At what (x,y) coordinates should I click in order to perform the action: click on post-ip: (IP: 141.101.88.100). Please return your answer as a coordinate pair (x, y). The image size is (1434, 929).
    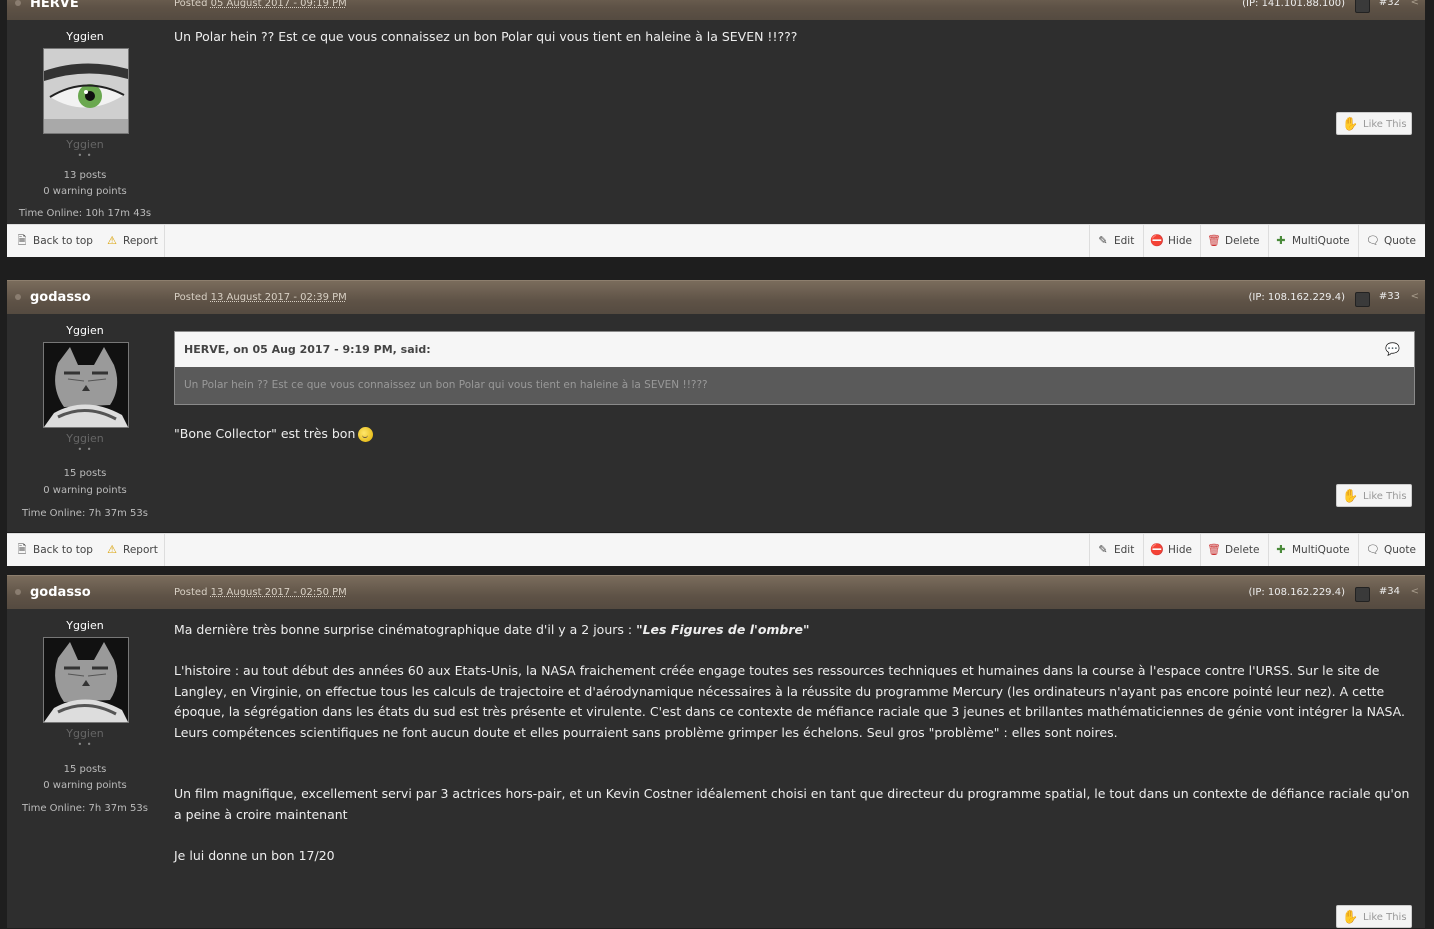
    Looking at the image, I should click on (1293, 4).